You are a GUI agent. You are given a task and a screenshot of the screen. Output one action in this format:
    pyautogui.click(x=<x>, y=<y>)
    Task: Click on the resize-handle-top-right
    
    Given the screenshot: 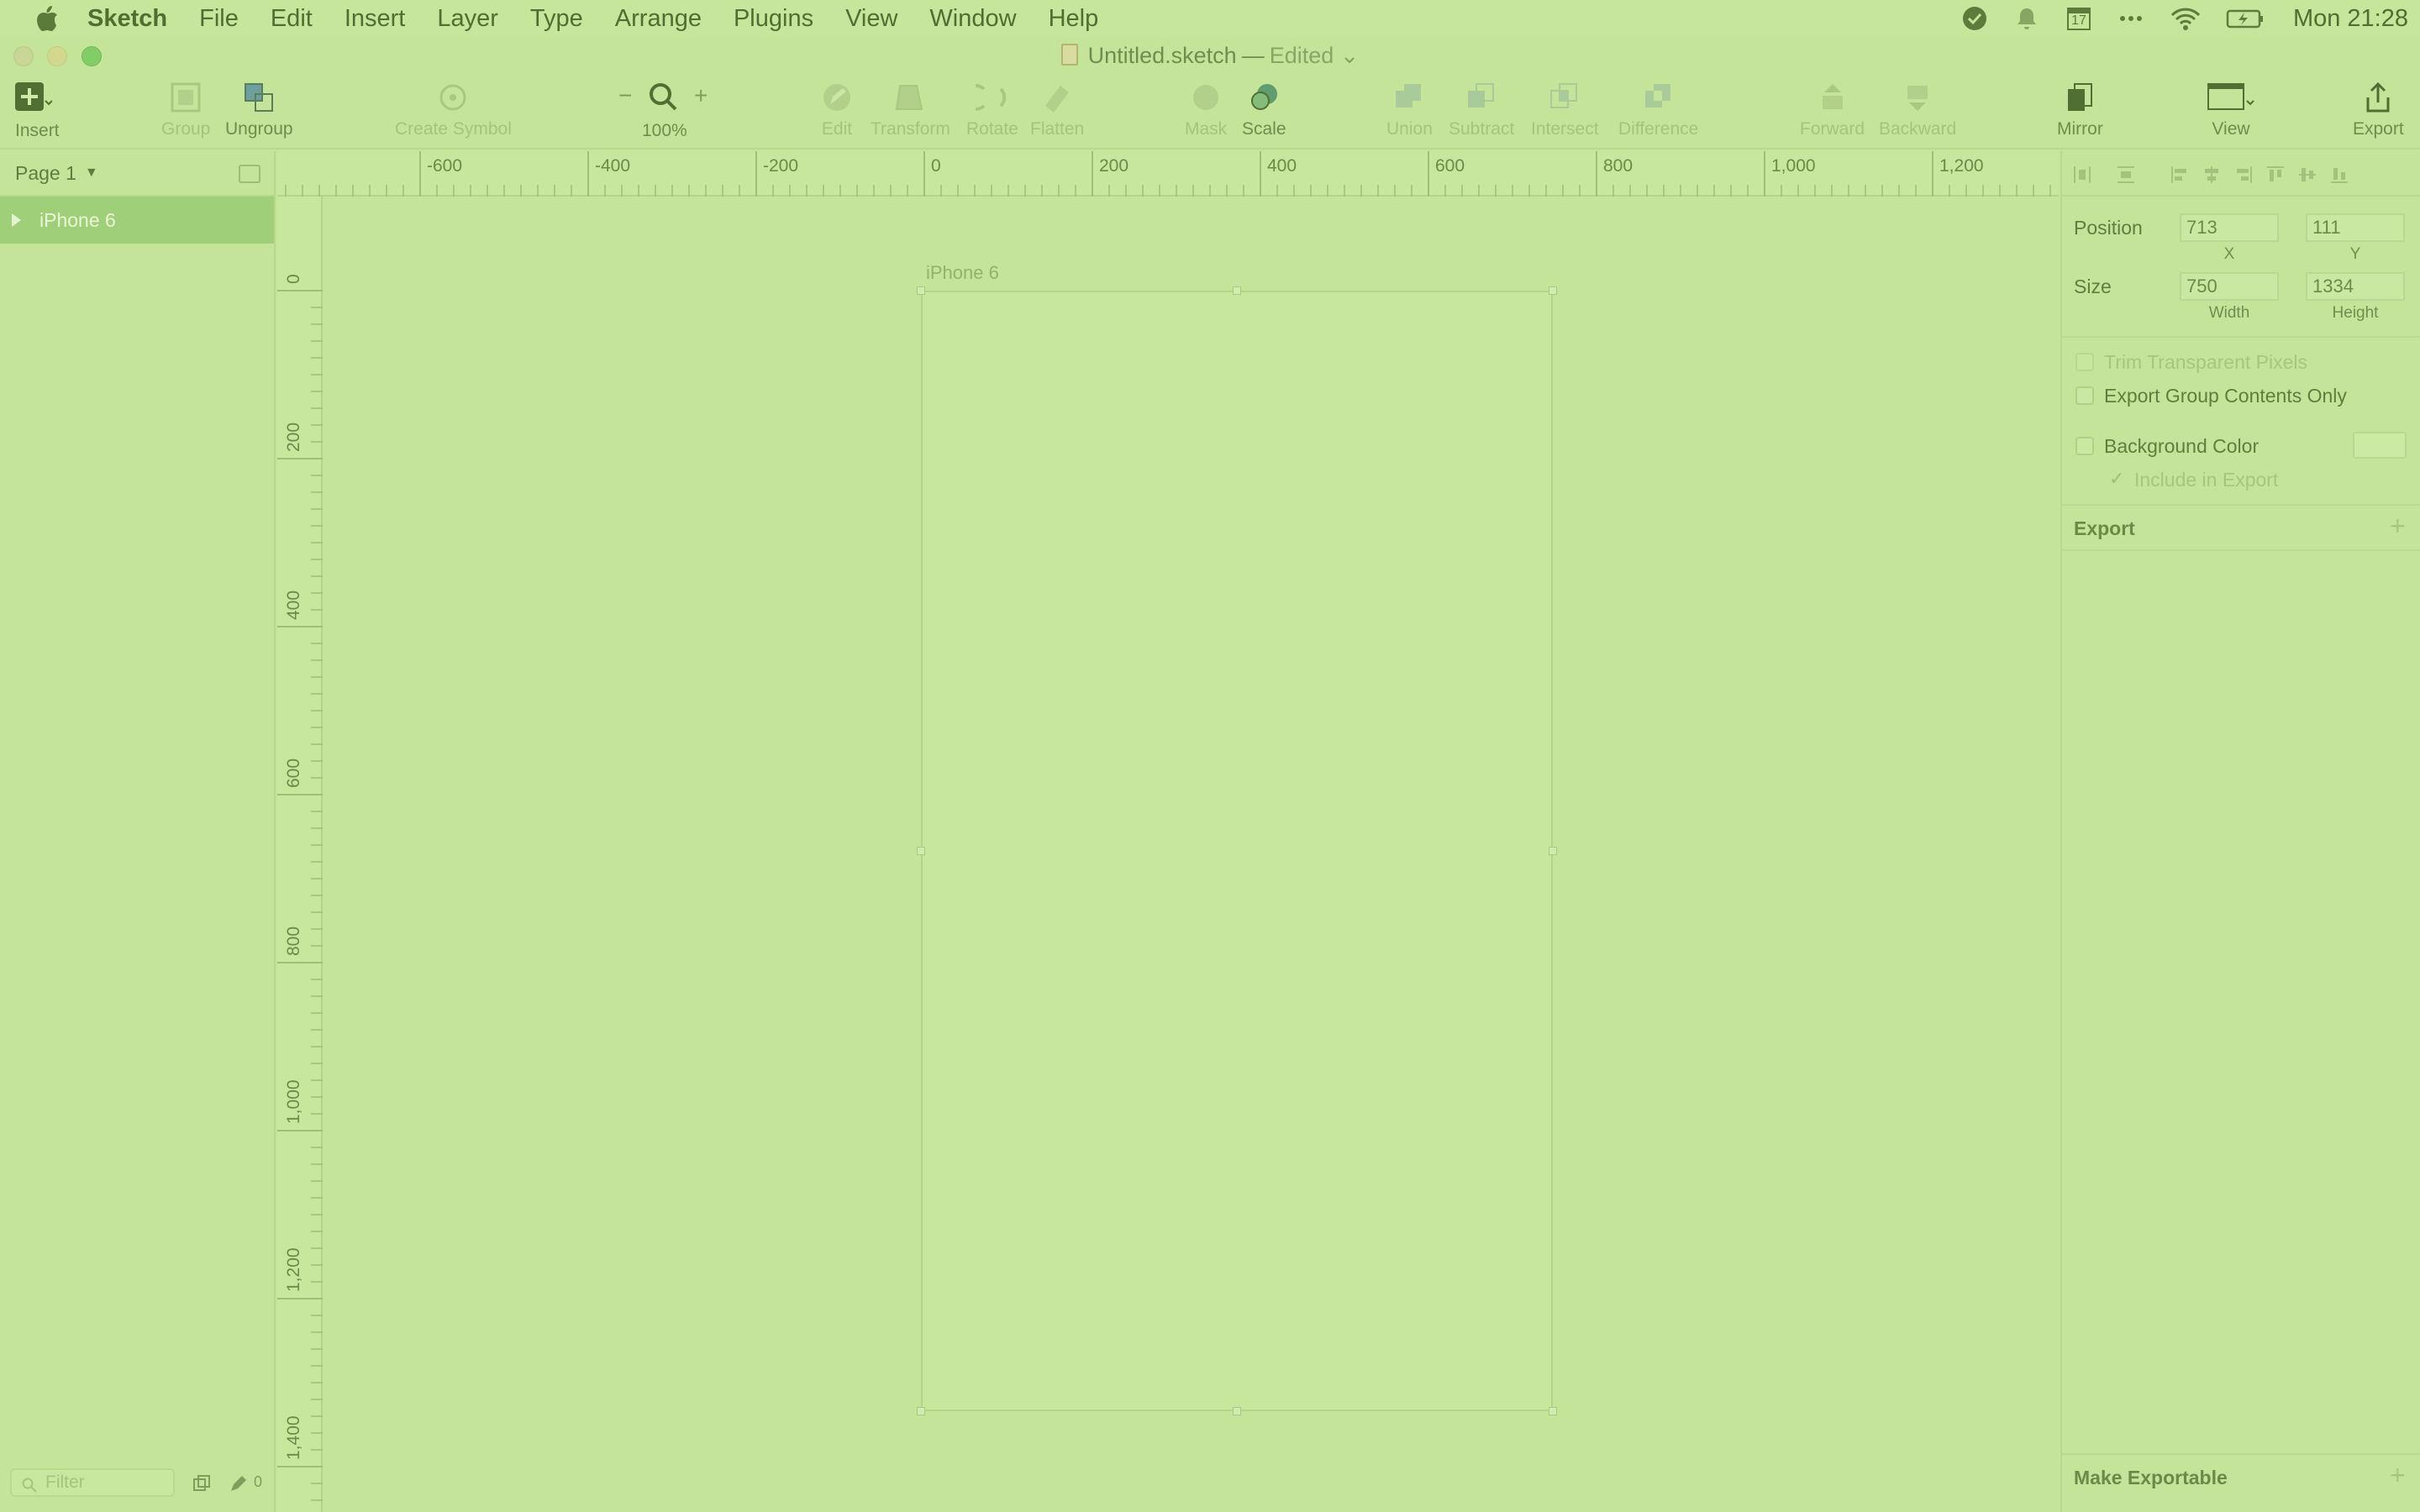 What is the action you would take?
    pyautogui.click(x=1553, y=290)
    